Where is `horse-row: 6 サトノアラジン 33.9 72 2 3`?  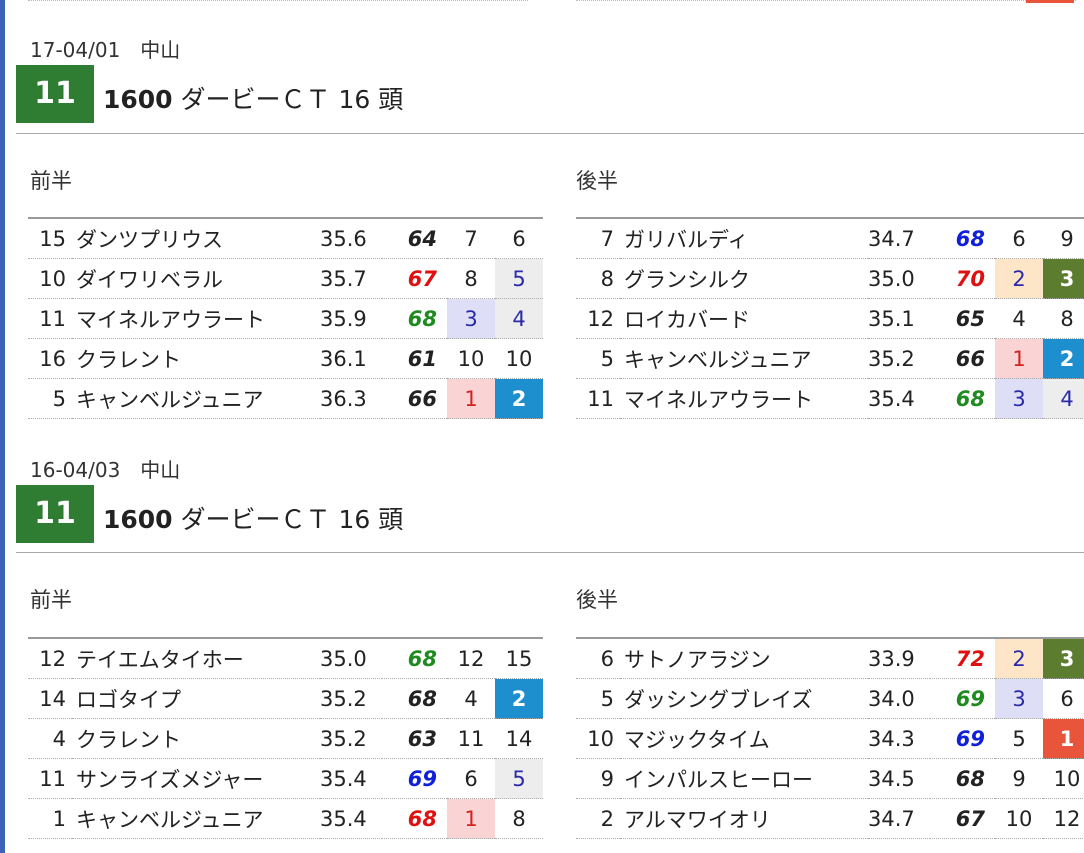 horse-row: 6 サトノアラジン 33.9 72 2 3 is located at coordinates (830, 658).